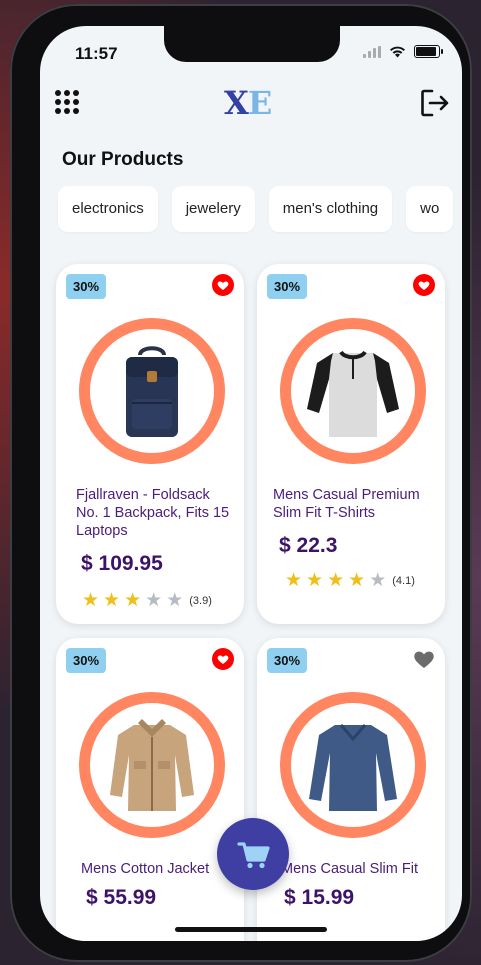 This screenshot has width=481, height=965. Describe the element at coordinates (353, 767) in the screenshot. I see `long-sleeve-shirt-image` at that location.